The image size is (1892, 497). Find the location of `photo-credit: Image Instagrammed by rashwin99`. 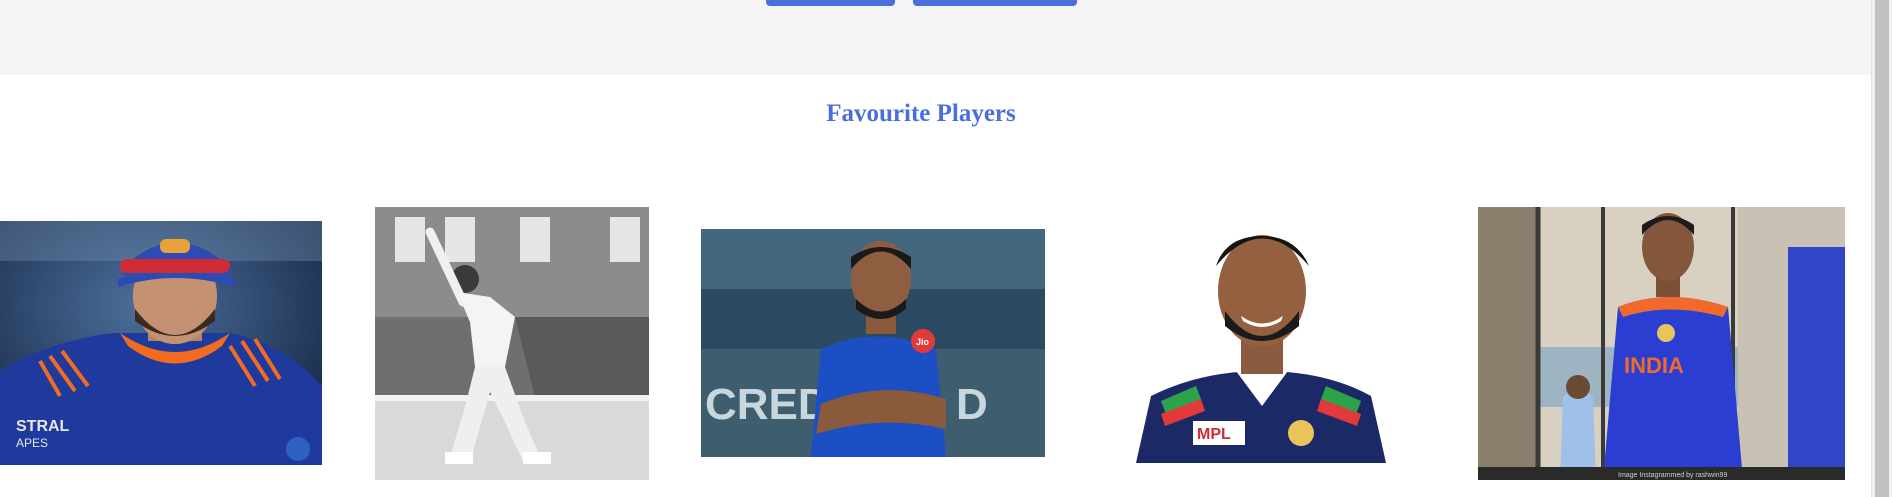

photo-credit: Image Instagrammed by rashwin99 is located at coordinates (1672, 475).